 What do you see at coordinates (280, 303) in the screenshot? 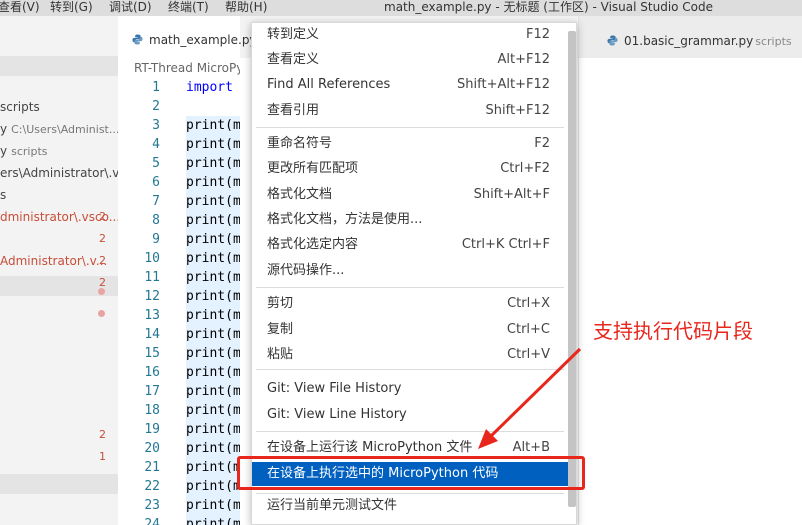
I see `menu-item-label: 剪切` at bounding box center [280, 303].